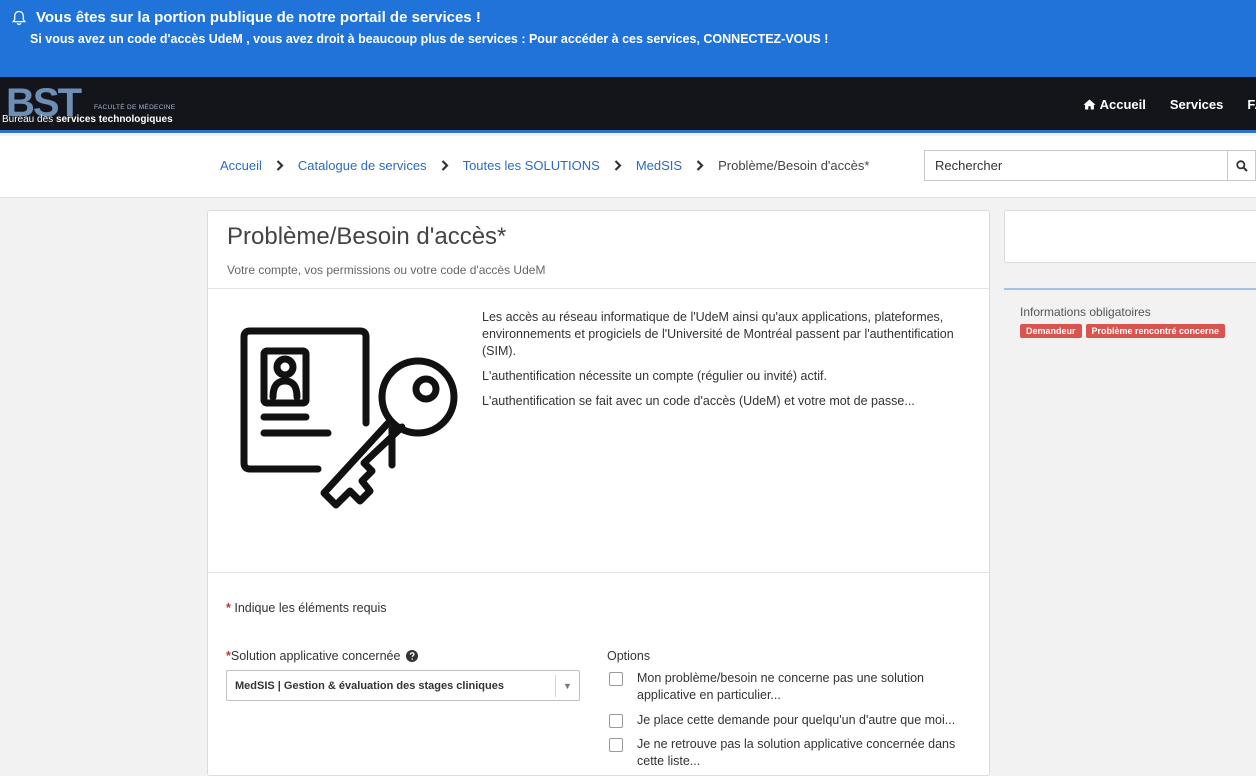 This screenshot has width=1256, height=776. I want to click on home-icon, so click(1089, 104).